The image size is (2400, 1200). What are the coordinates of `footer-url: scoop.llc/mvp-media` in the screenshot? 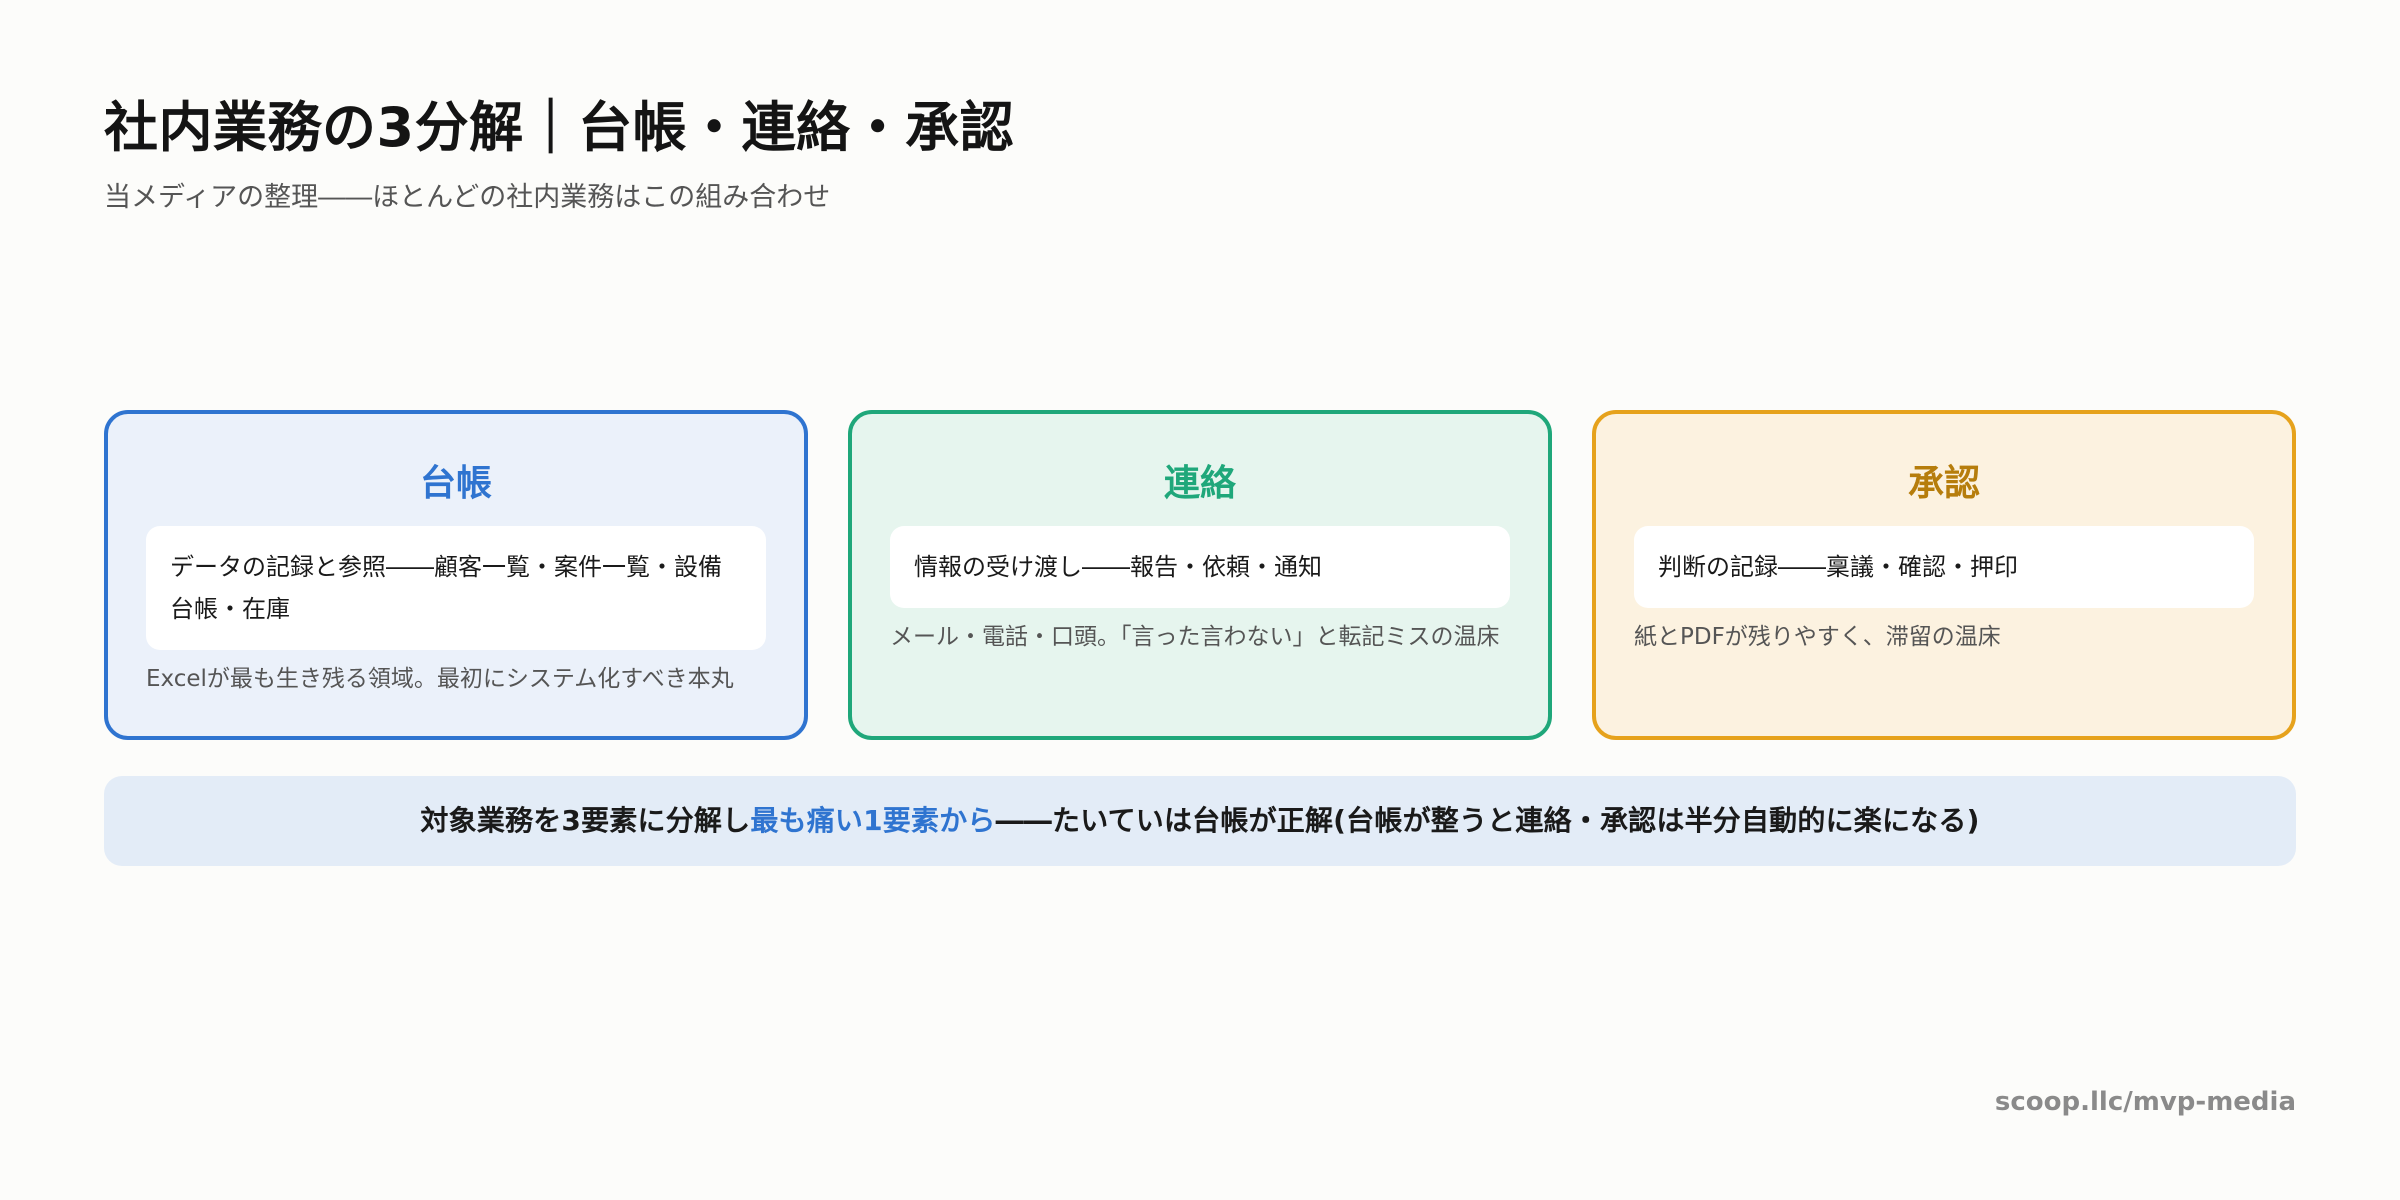 It's located at (2145, 1102).